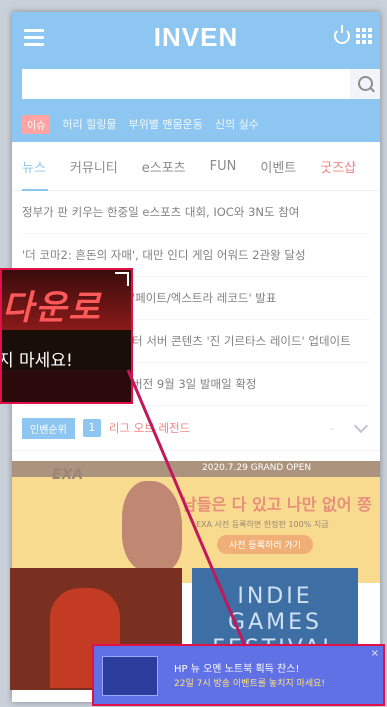 This screenshot has width=387, height=707. What do you see at coordinates (237, 669) in the screenshot?
I see `popup-title: HP 뉴 오멘 노트북 획득 찬스!` at bounding box center [237, 669].